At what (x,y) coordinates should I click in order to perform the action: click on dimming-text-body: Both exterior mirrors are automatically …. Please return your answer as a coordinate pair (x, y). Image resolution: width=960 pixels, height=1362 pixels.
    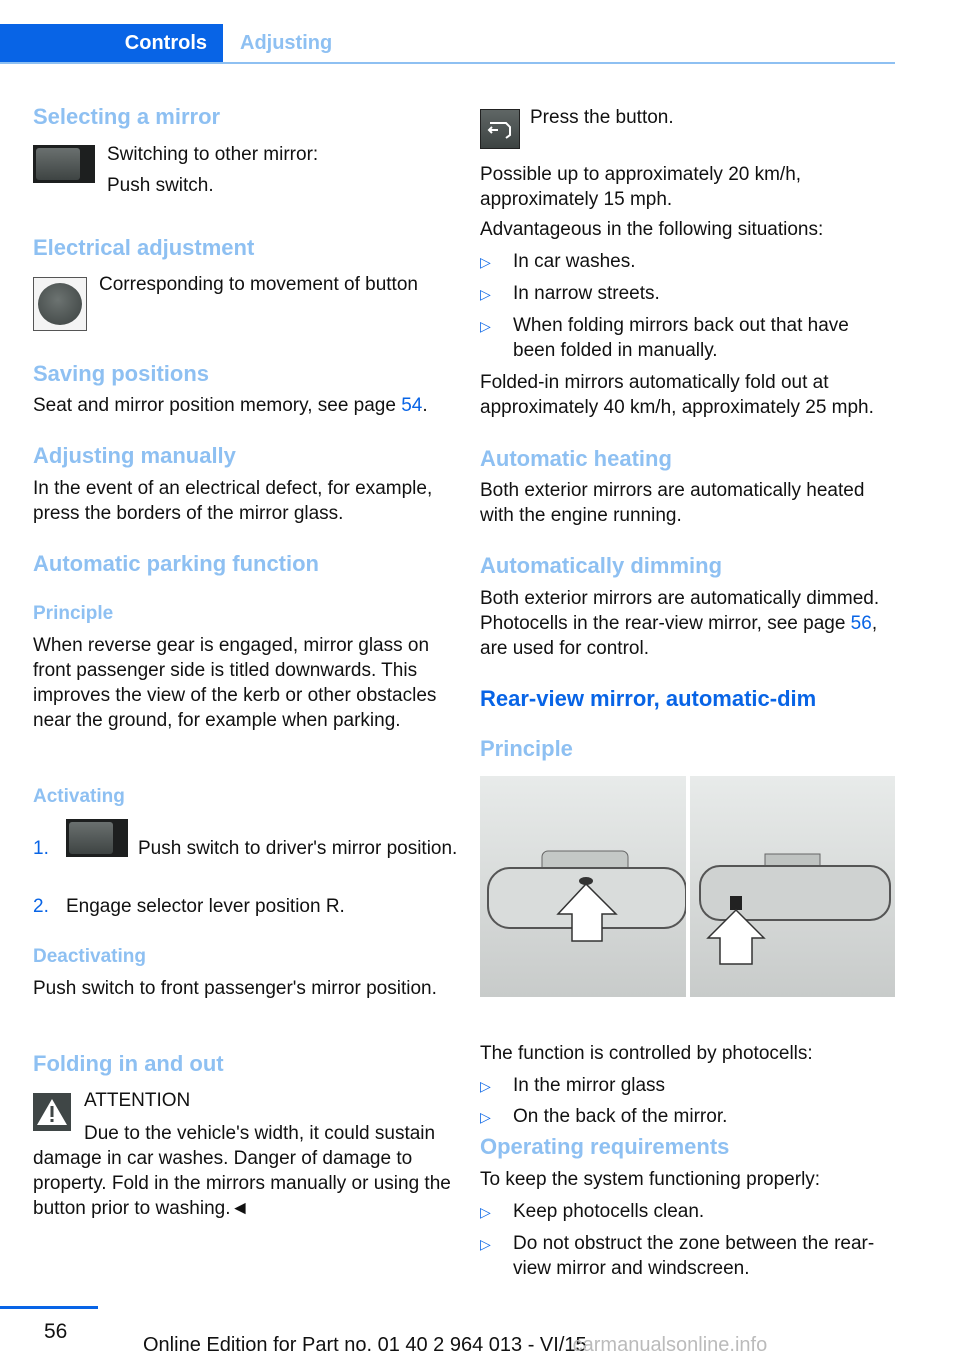
    Looking at the image, I should click on (680, 611).